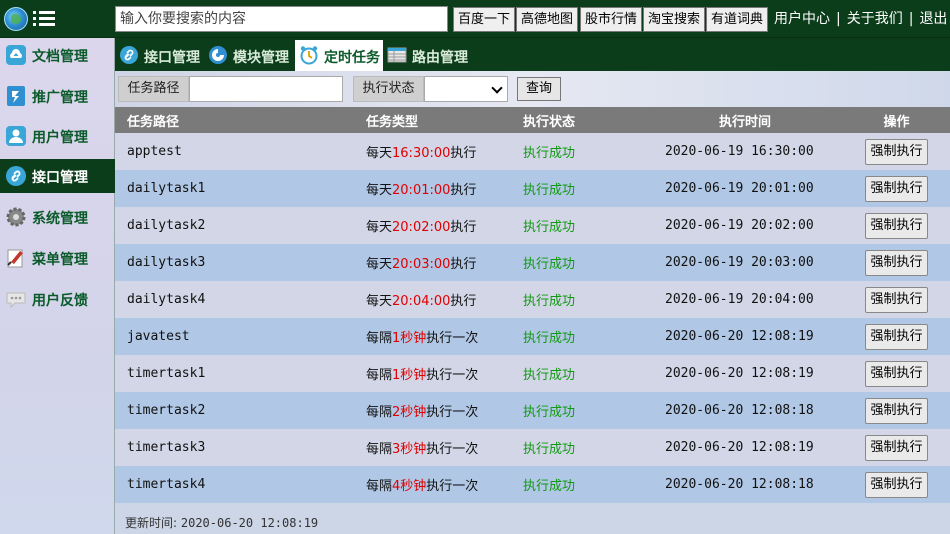  I want to click on task-path-cell: timertask1, so click(234, 373).